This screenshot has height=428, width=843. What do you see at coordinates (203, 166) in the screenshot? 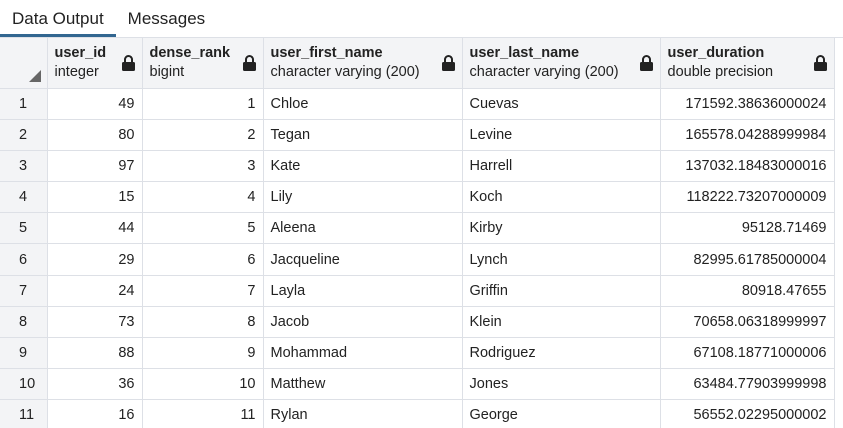
I see `cell-dense-rank: 3` at bounding box center [203, 166].